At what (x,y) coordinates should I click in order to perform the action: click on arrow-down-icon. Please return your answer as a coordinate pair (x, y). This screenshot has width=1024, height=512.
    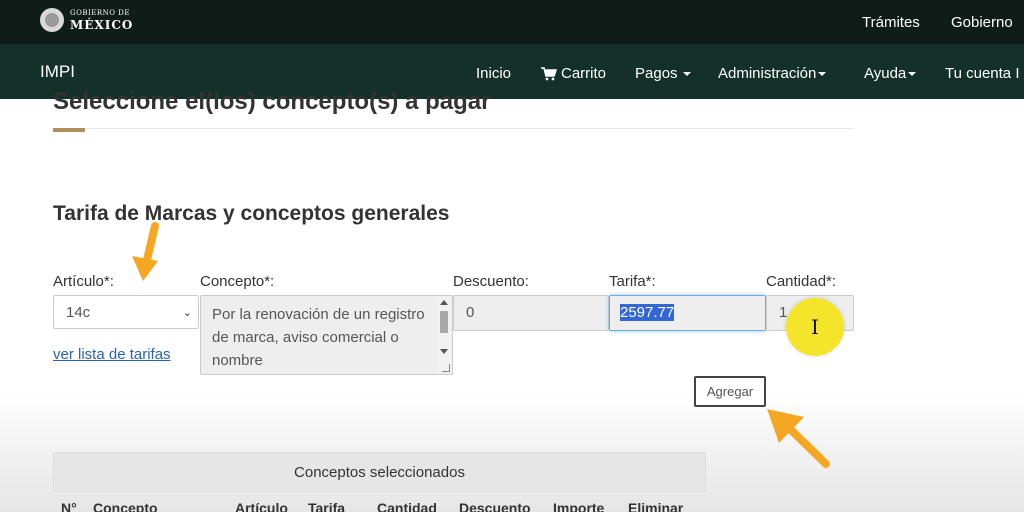
    Looking at the image, I should click on (145, 251).